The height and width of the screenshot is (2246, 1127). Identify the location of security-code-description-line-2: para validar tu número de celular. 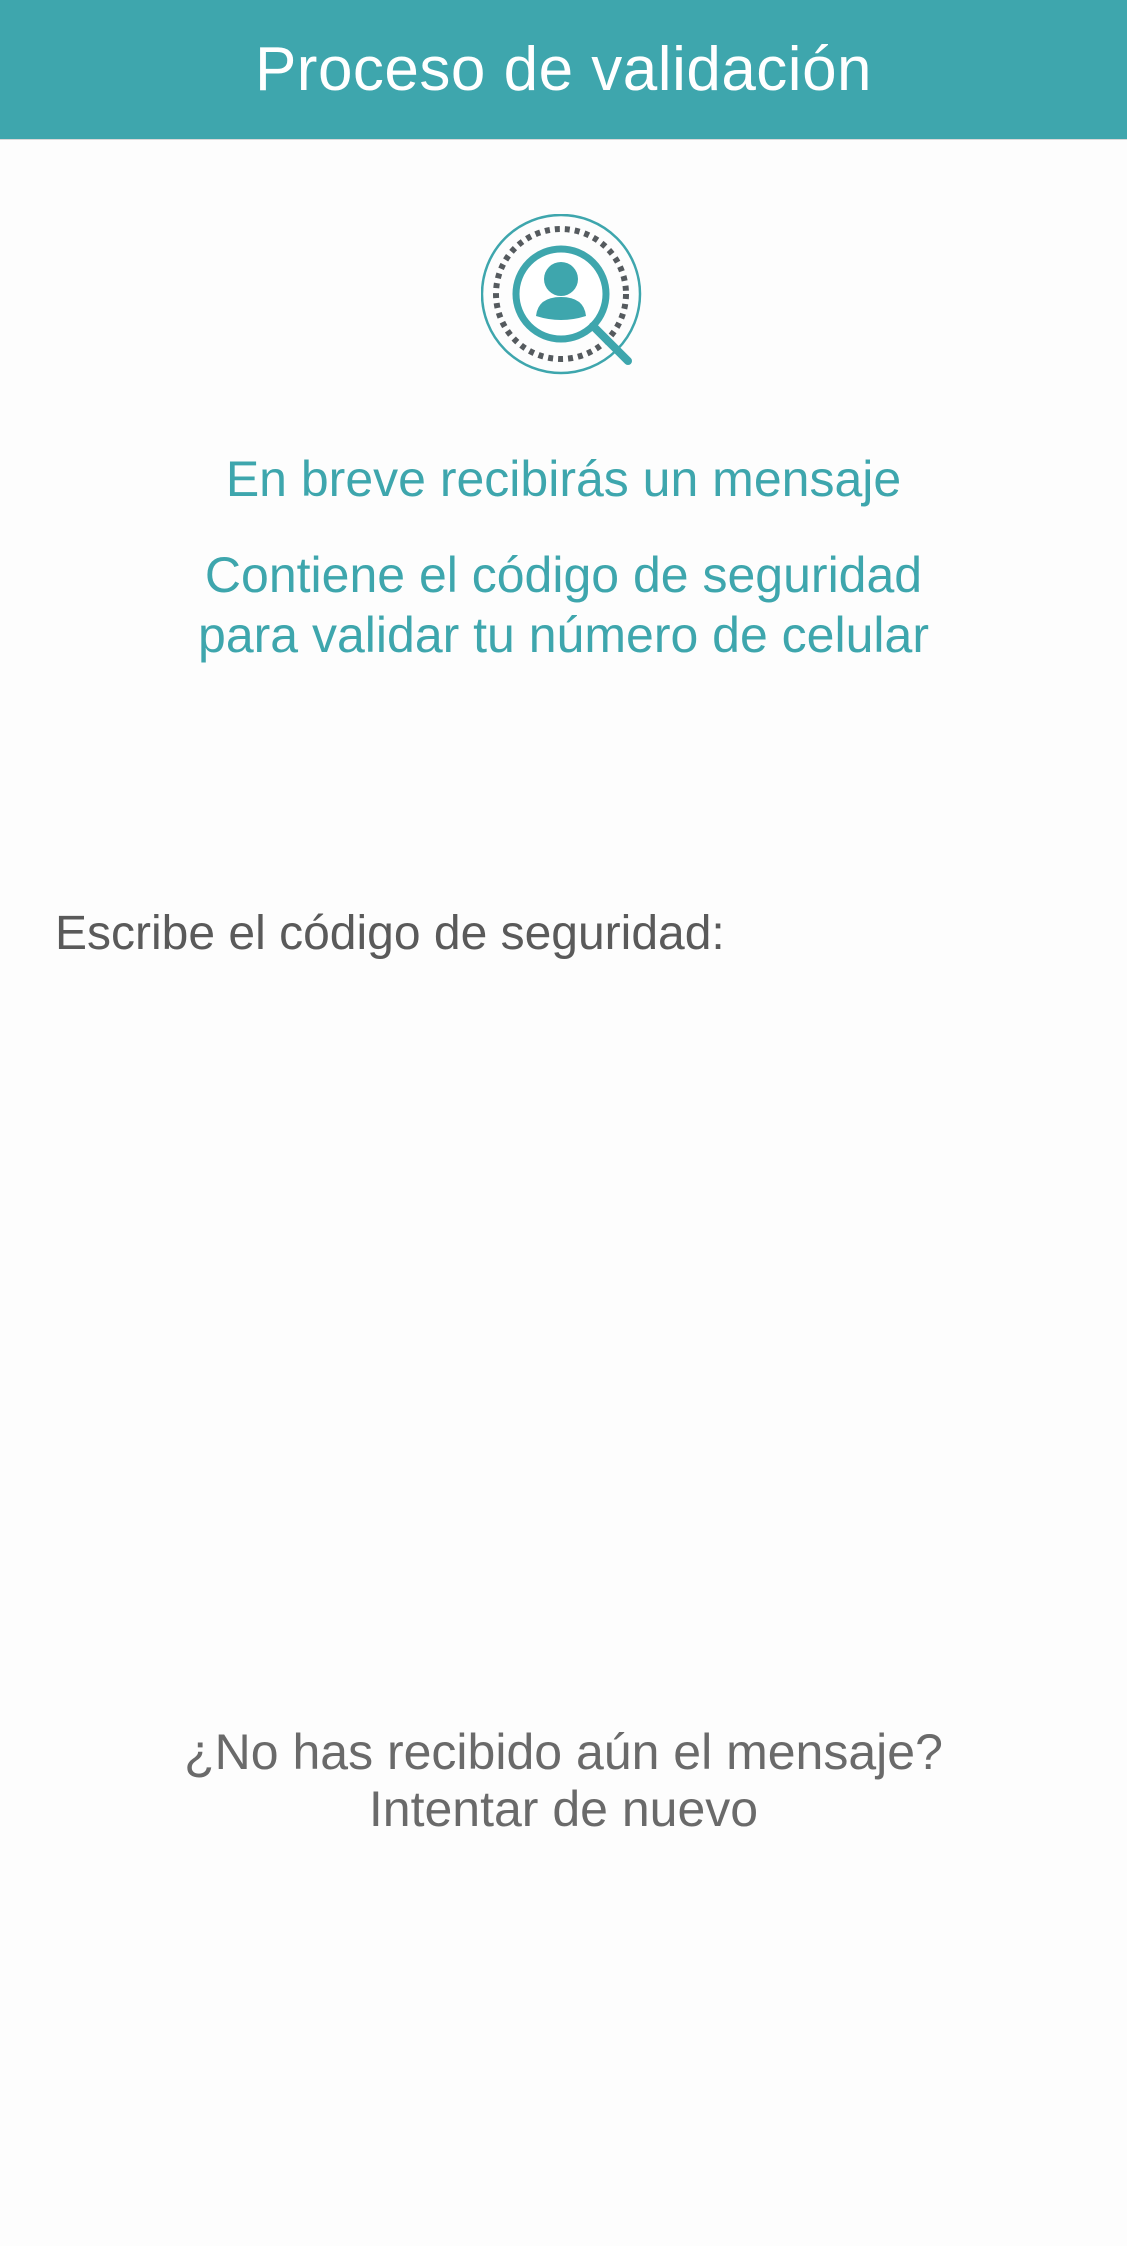
(563, 635).